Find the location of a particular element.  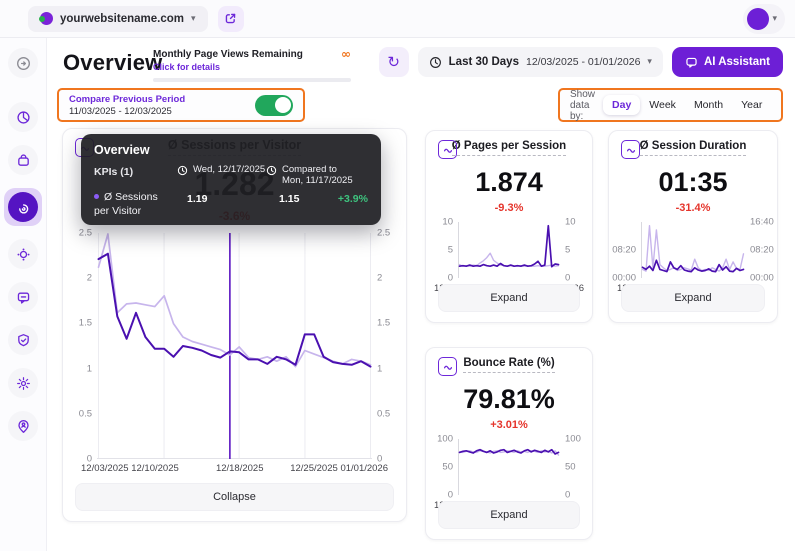

chat-icon is located at coordinates (691, 62).